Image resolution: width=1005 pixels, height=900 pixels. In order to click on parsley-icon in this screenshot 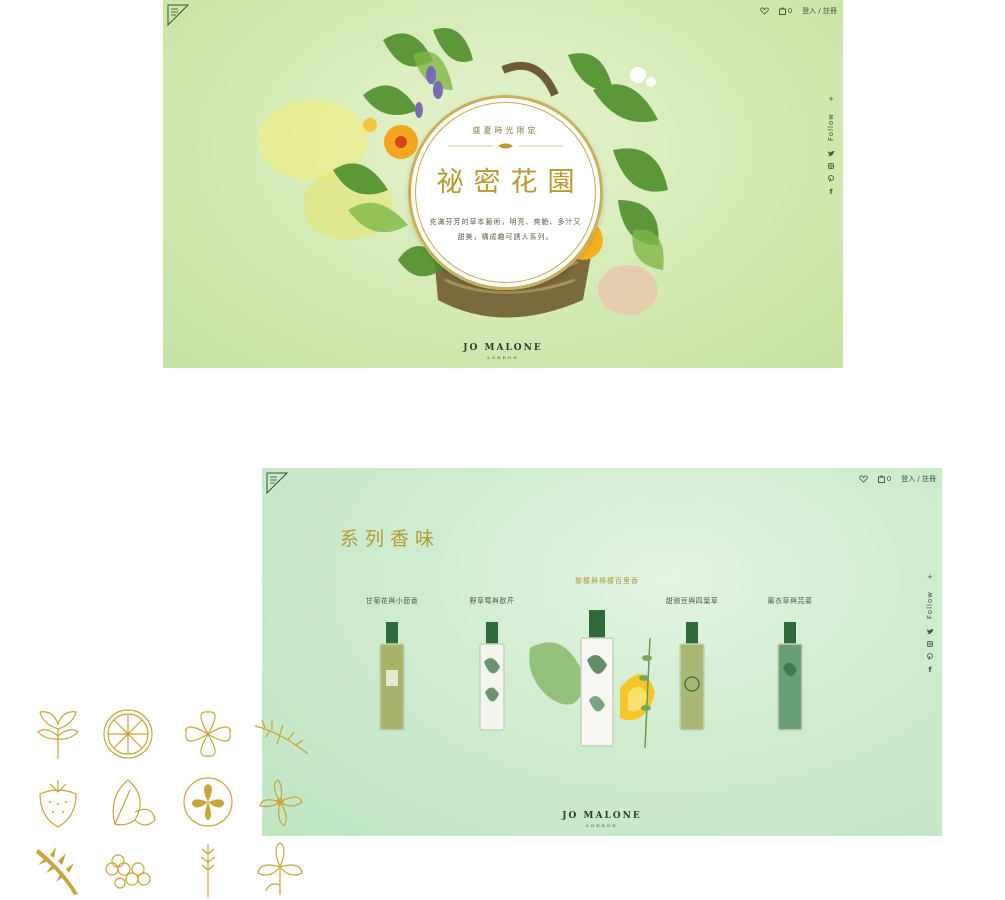, I will do `click(58, 735)`.